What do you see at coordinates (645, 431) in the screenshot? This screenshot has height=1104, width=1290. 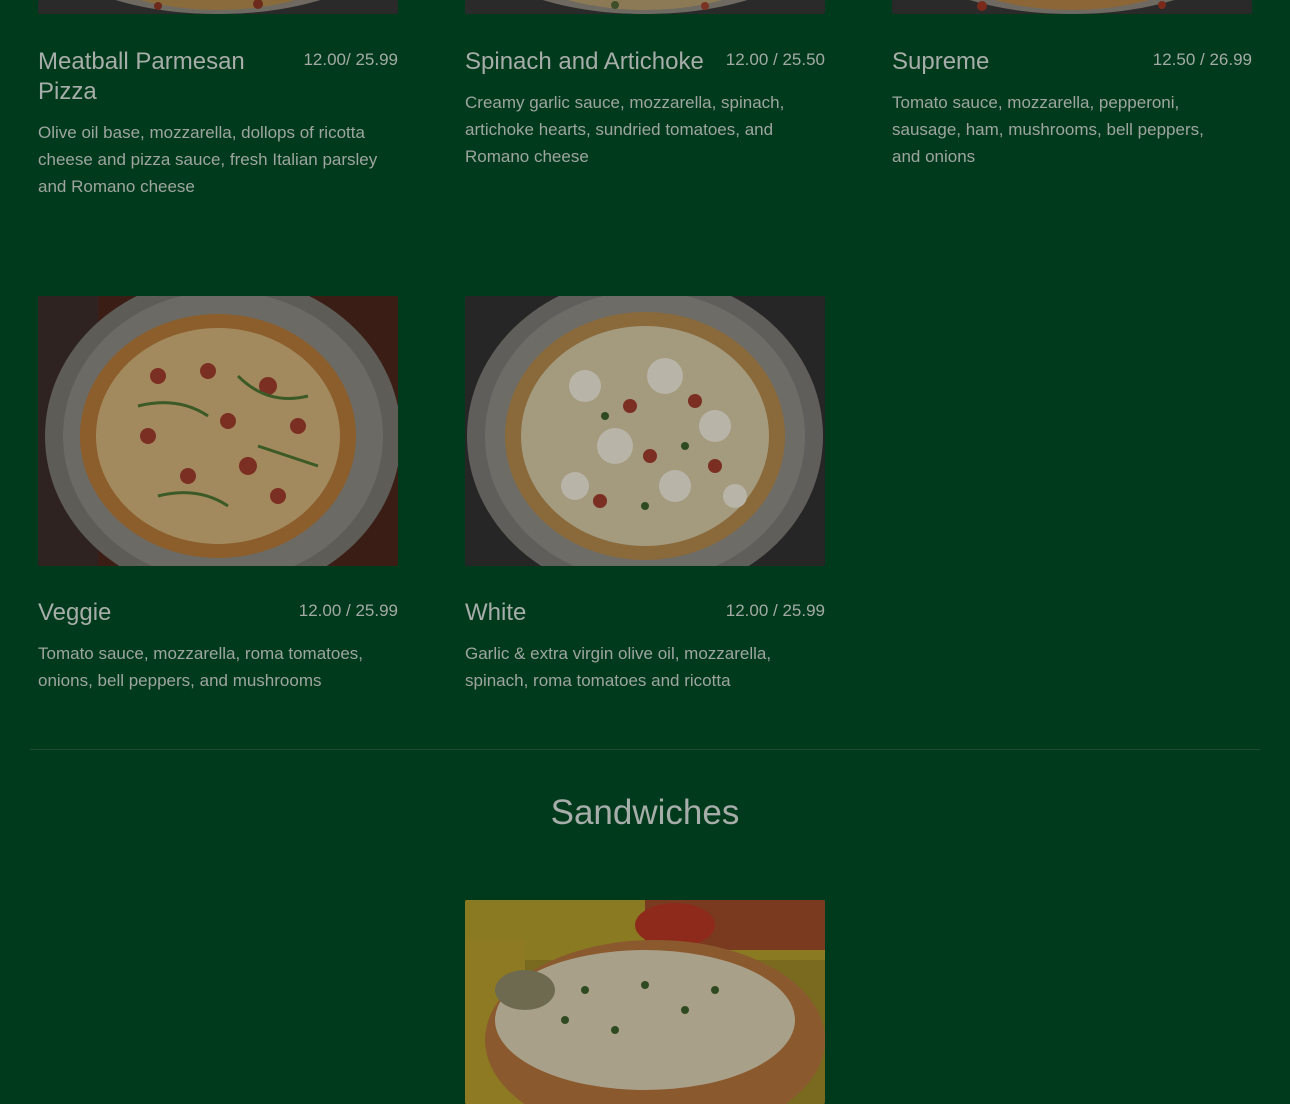 I see `white-pizza-photo` at bounding box center [645, 431].